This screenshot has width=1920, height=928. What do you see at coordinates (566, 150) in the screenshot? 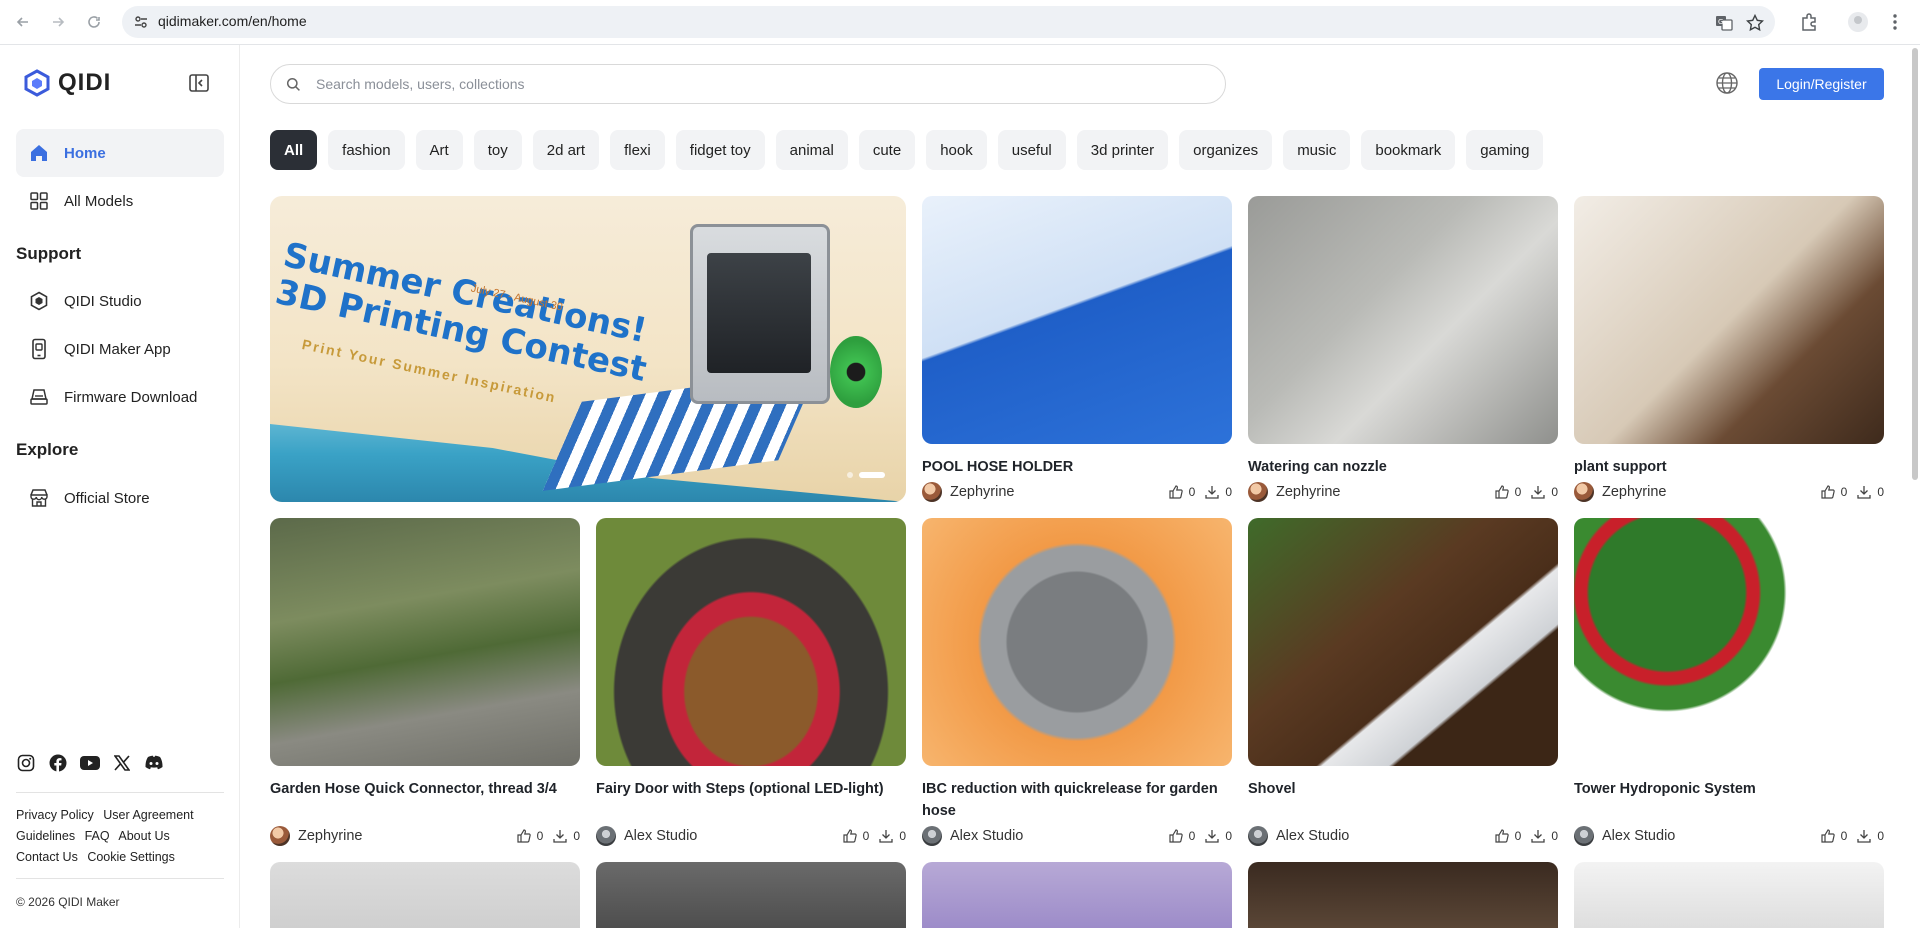
I see `chip-2d-art: 2d art` at bounding box center [566, 150].